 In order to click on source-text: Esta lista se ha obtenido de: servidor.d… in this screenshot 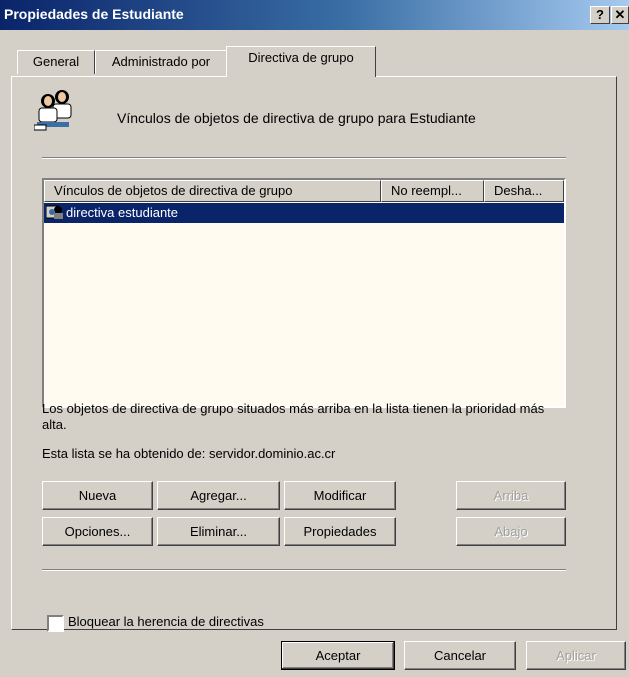, I will do `click(189, 453)`.